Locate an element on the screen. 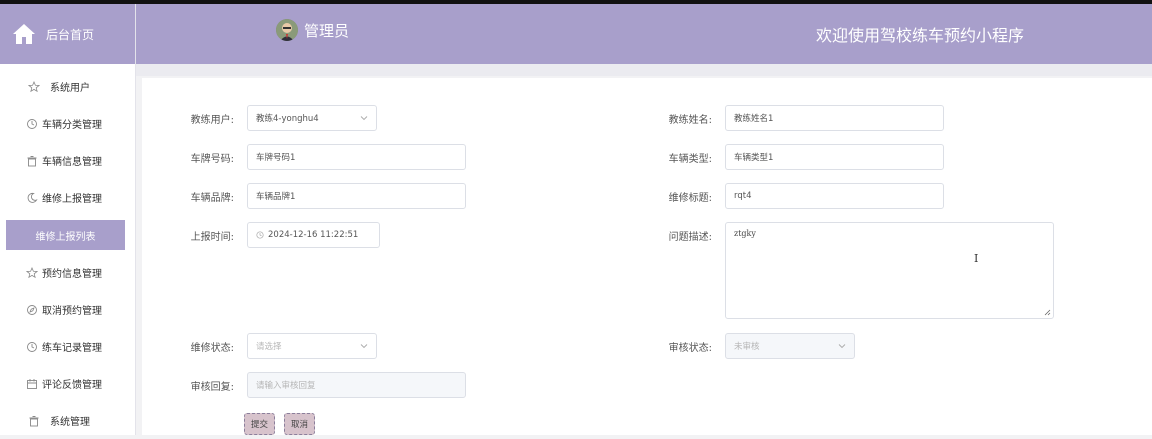 The height and width of the screenshot is (439, 1152). sidebar-home: 后台首页 is located at coordinates (67, 34).